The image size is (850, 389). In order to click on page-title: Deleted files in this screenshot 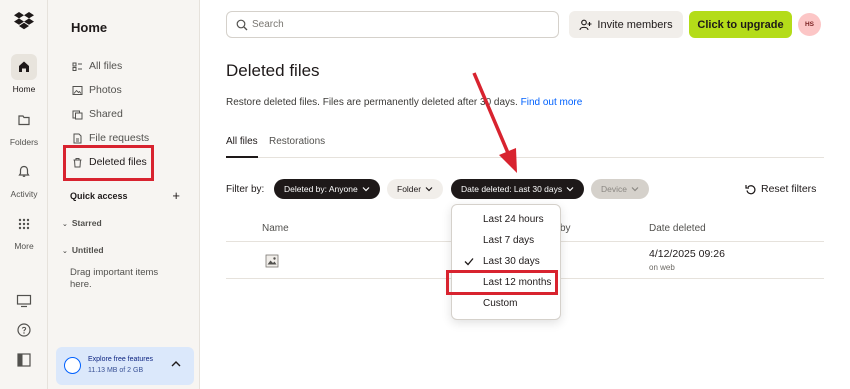, I will do `click(273, 70)`.